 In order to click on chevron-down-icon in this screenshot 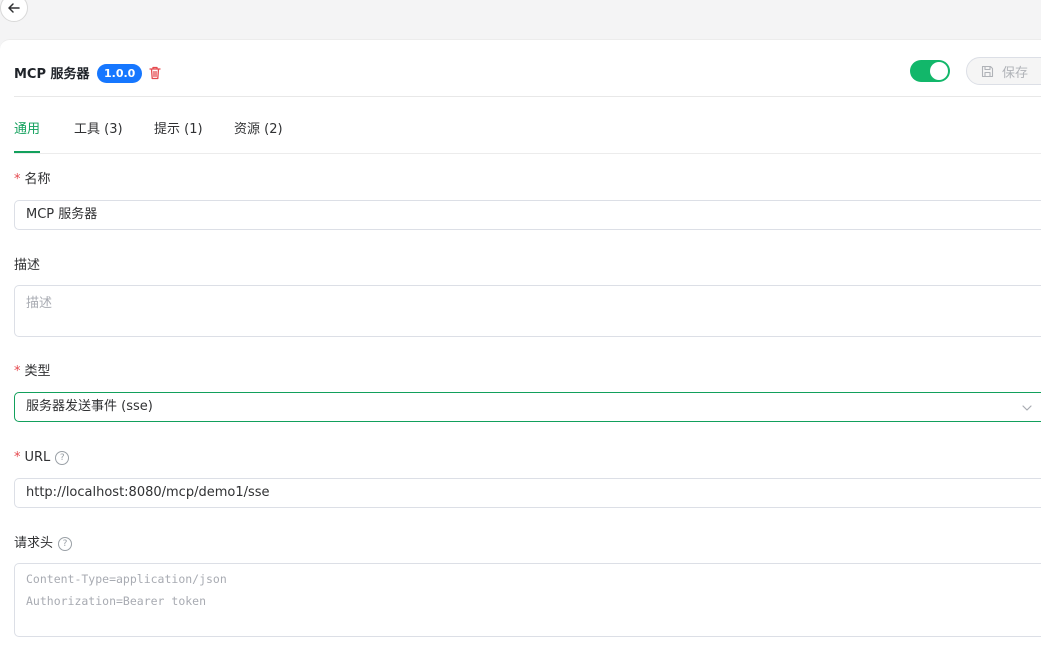, I will do `click(1027, 408)`.